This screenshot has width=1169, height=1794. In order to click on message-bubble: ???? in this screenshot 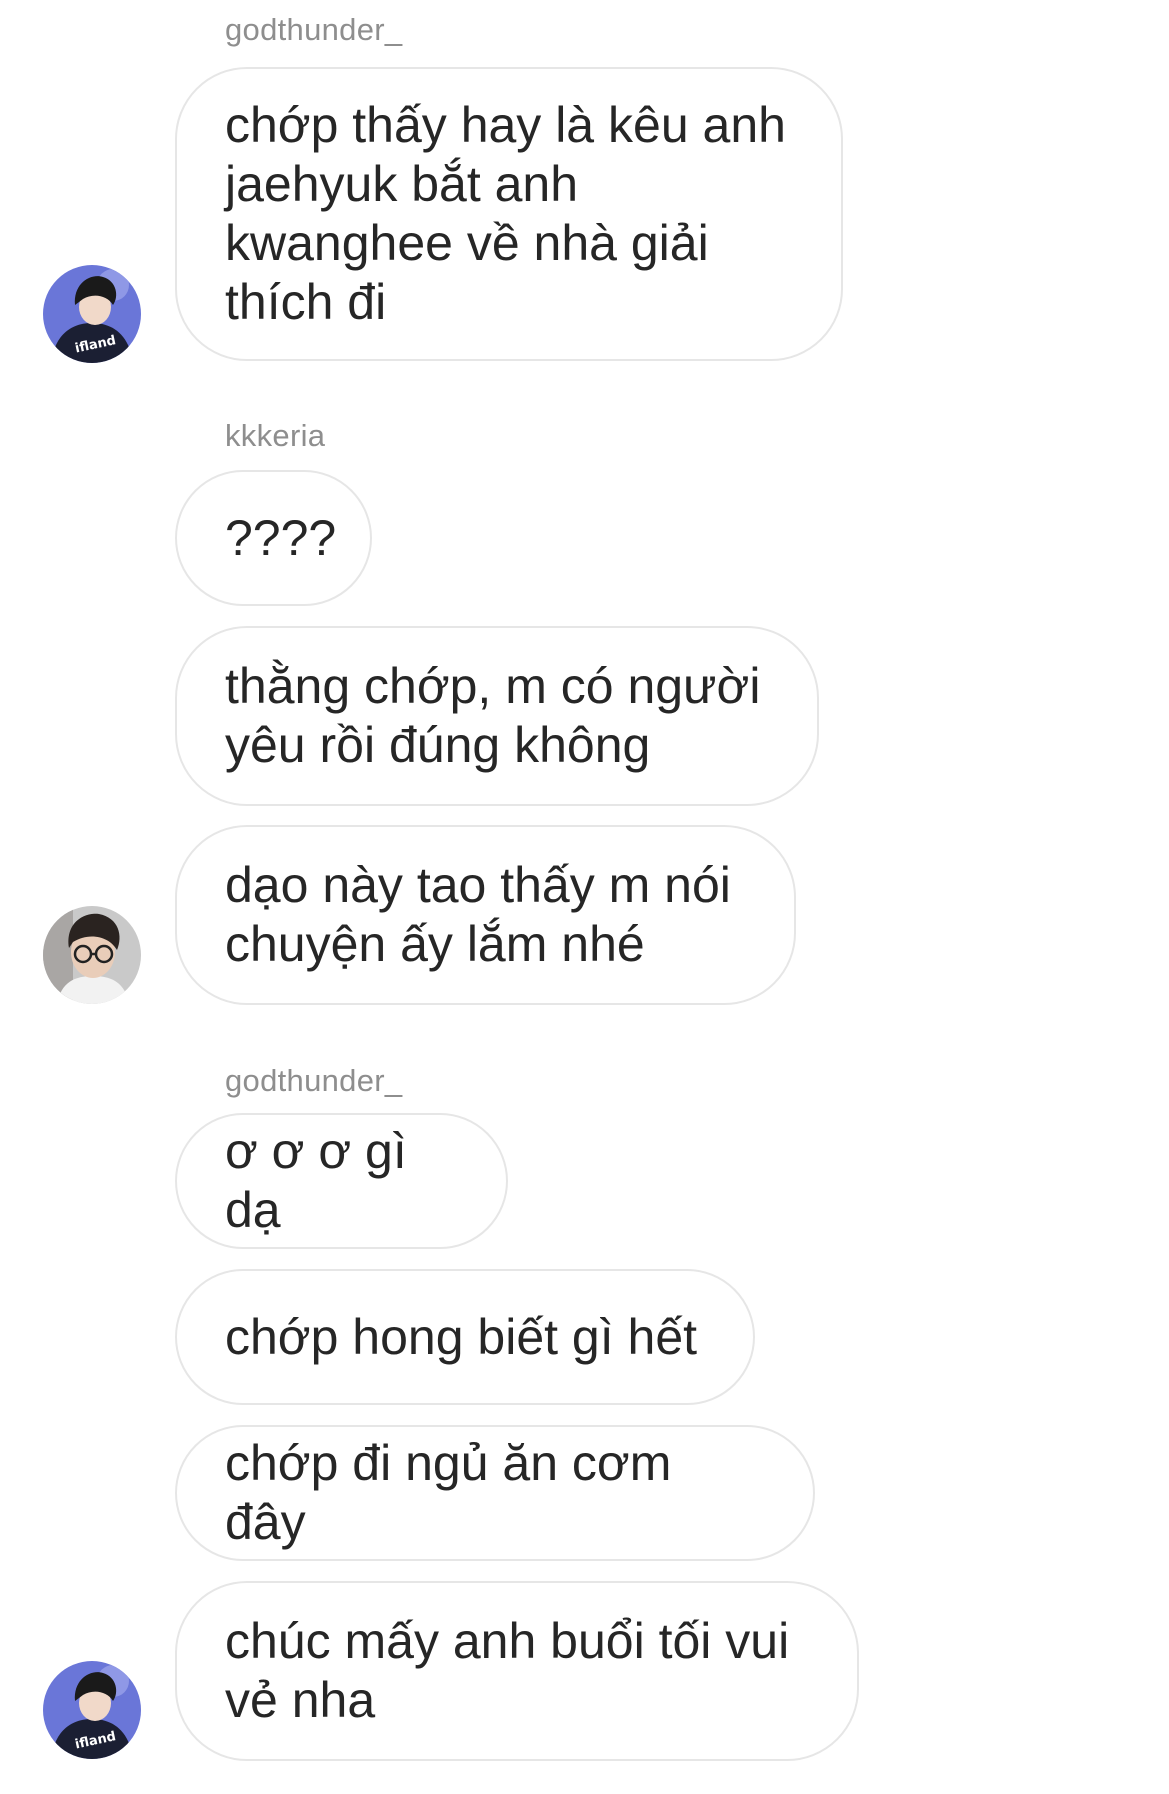, I will do `click(273, 538)`.